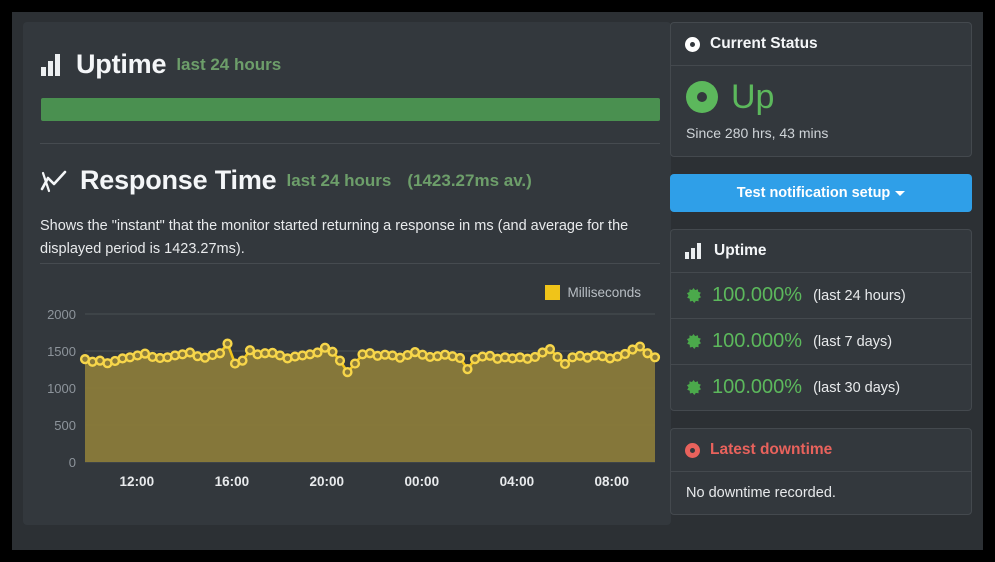 The image size is (995, 562). Describe the element at coordinates (469, 180) in the screenshot. I see `response-time-average: (1423.27ms av.)` at that location.